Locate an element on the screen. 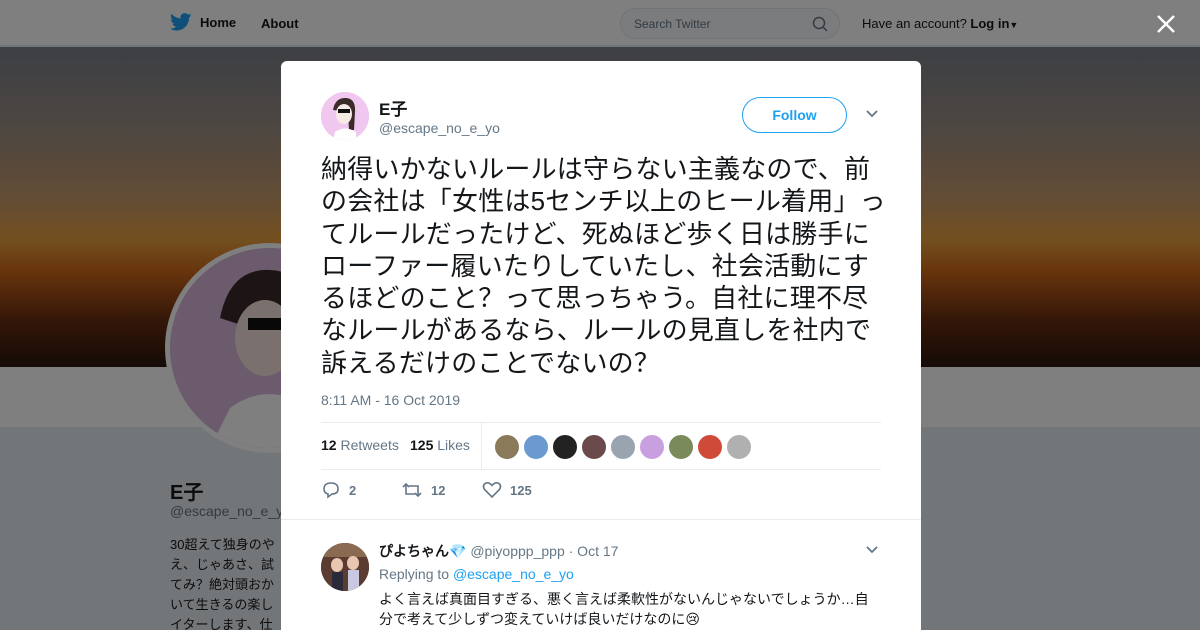  liker-avatars is located at coordinates (623, 447).